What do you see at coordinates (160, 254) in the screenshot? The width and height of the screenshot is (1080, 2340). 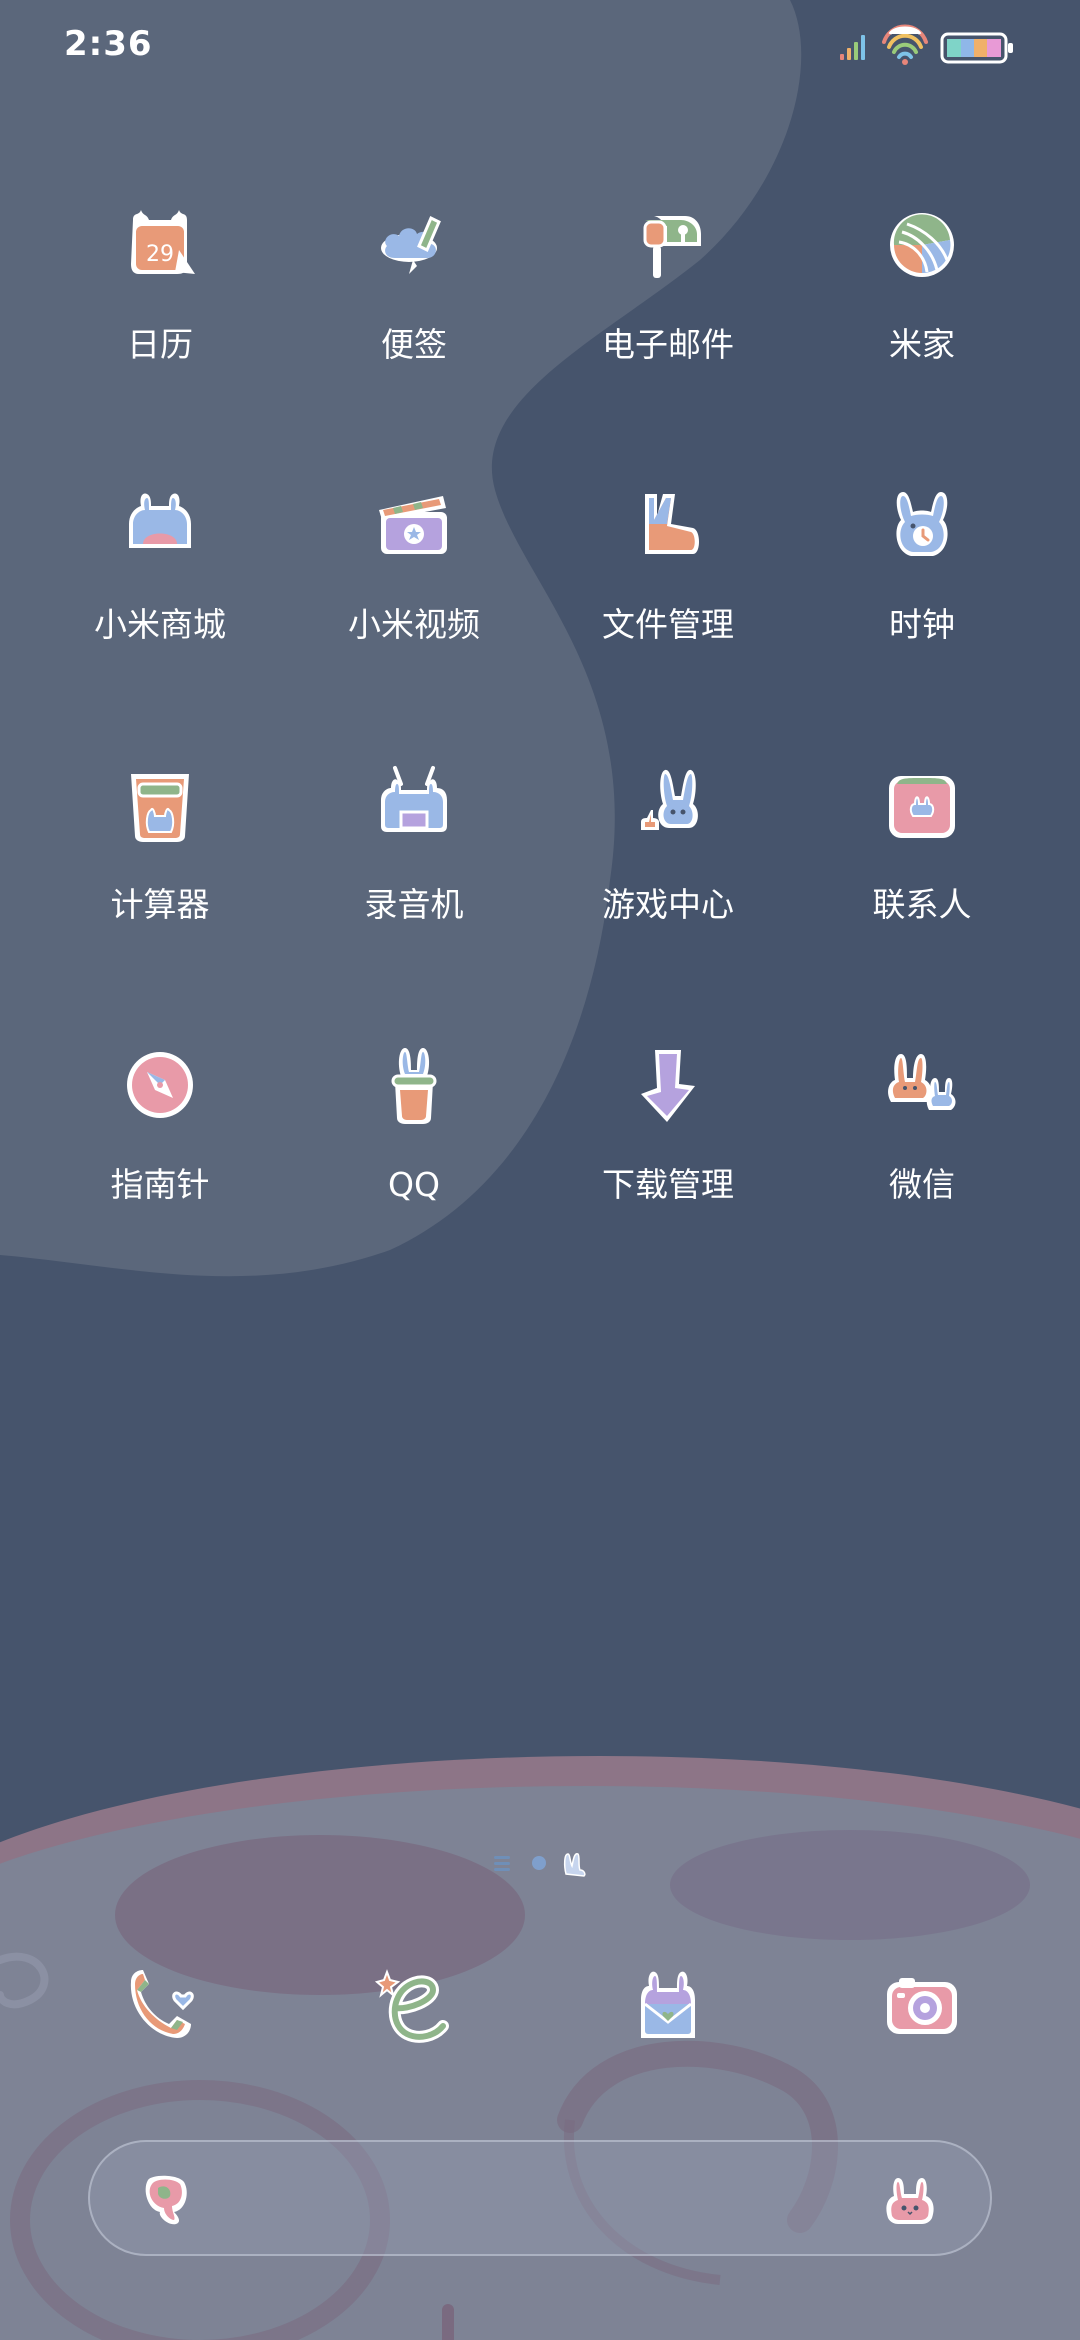 I see `calendar-day: 29` at bounding box center [160, 254].